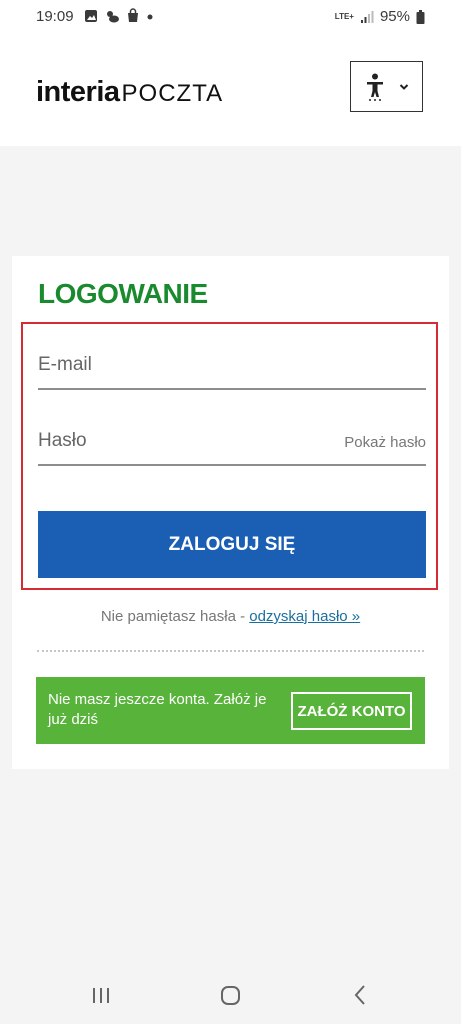 The image size is (461, 1024). What do you see at coordinates (386, 86) in the screenshot?
I see `accessibility-button` at bounding box center [386, 86].